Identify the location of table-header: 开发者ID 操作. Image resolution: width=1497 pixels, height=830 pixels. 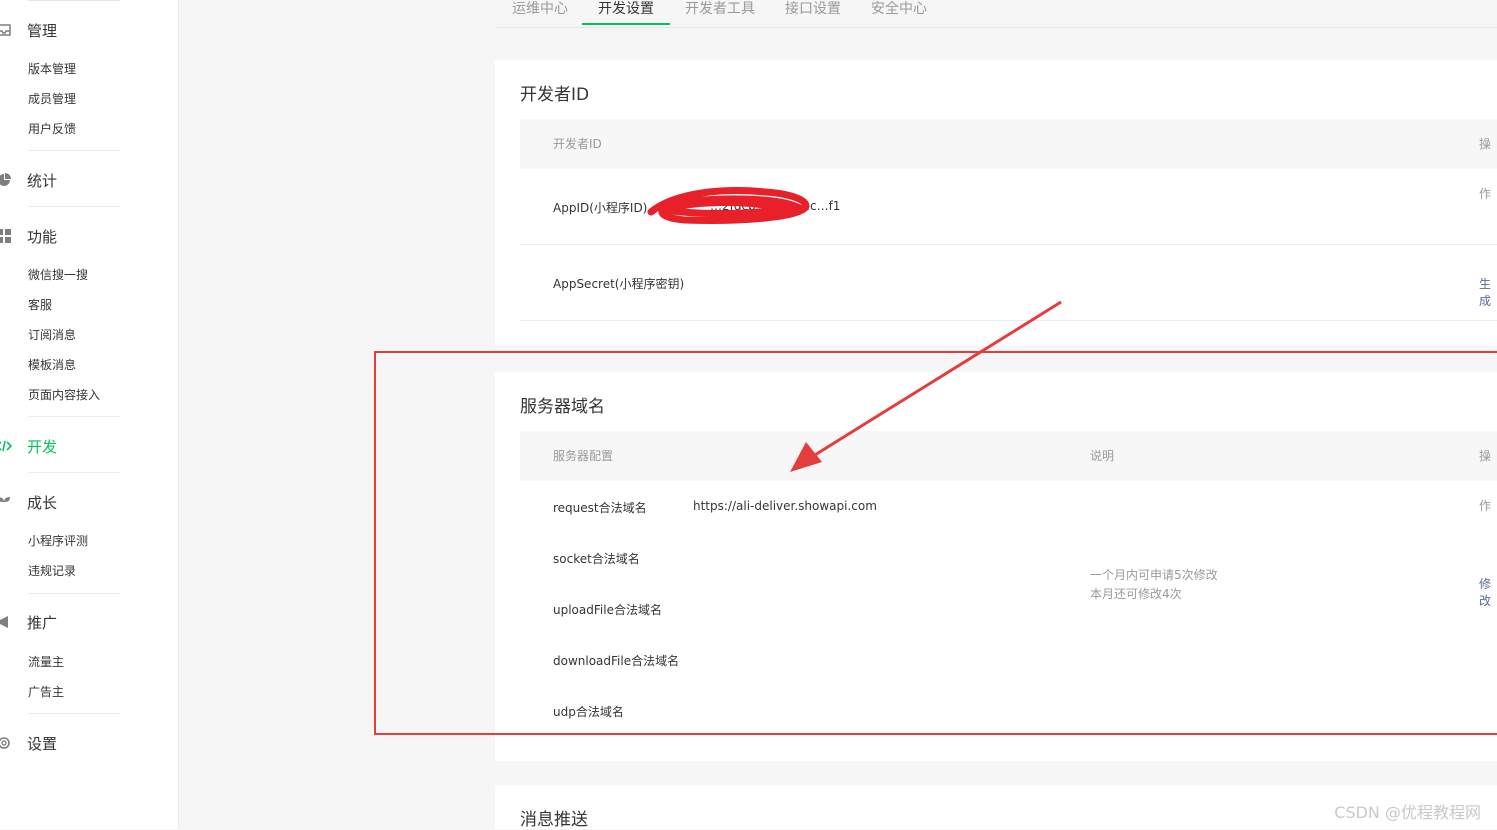
(1008, 160).